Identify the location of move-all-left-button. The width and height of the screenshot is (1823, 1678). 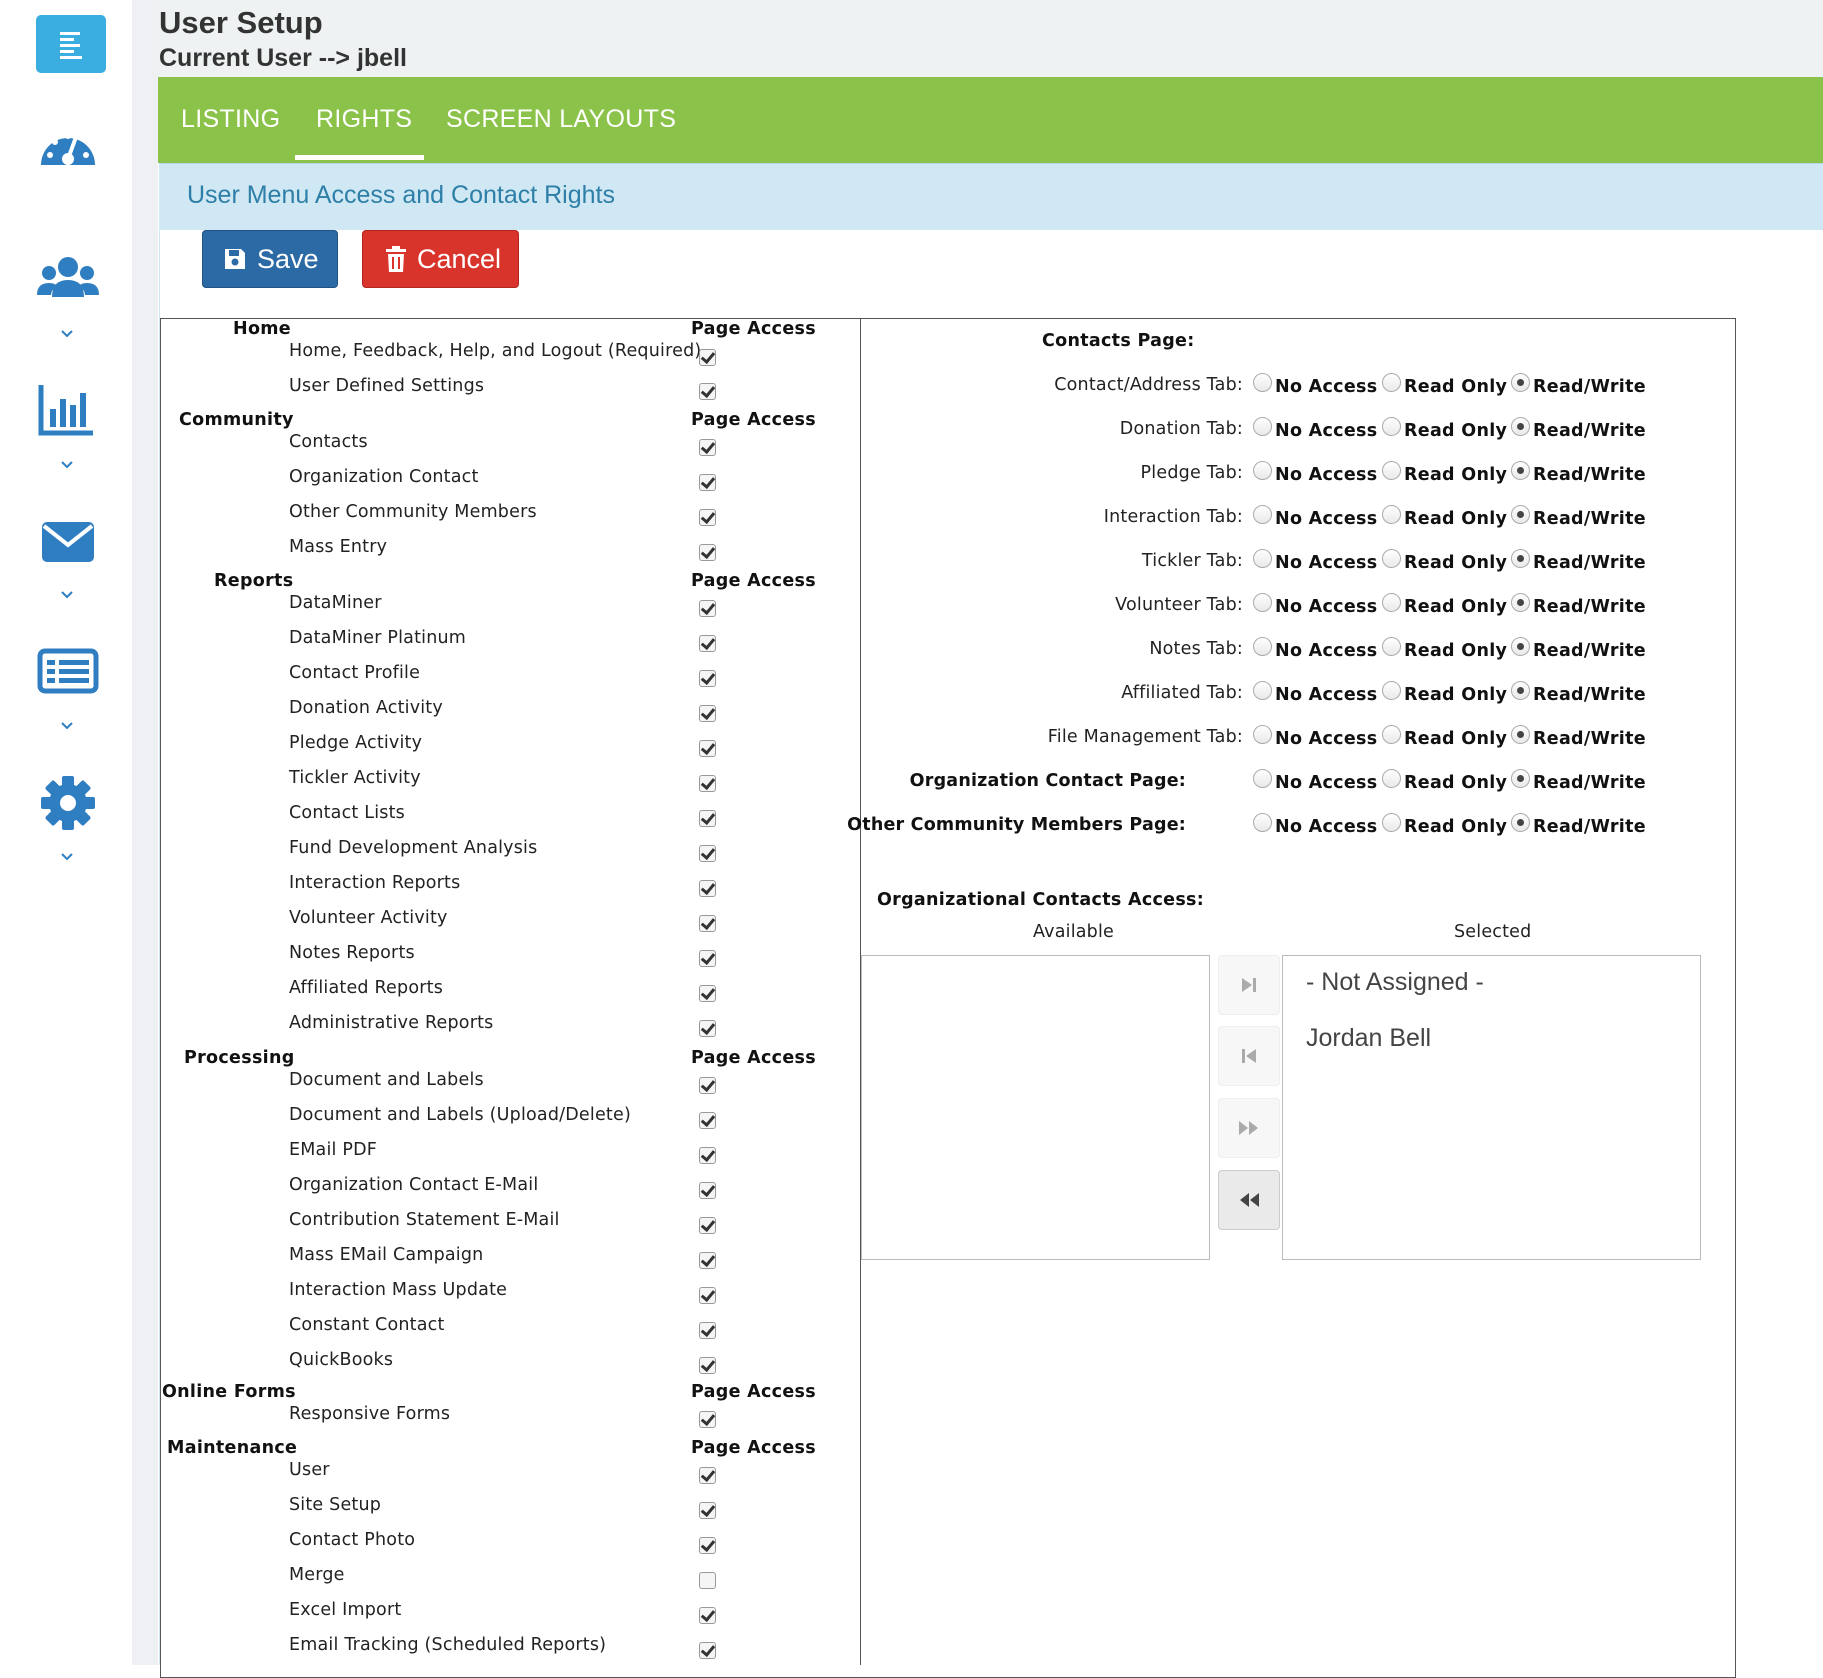
(1249, 1200).